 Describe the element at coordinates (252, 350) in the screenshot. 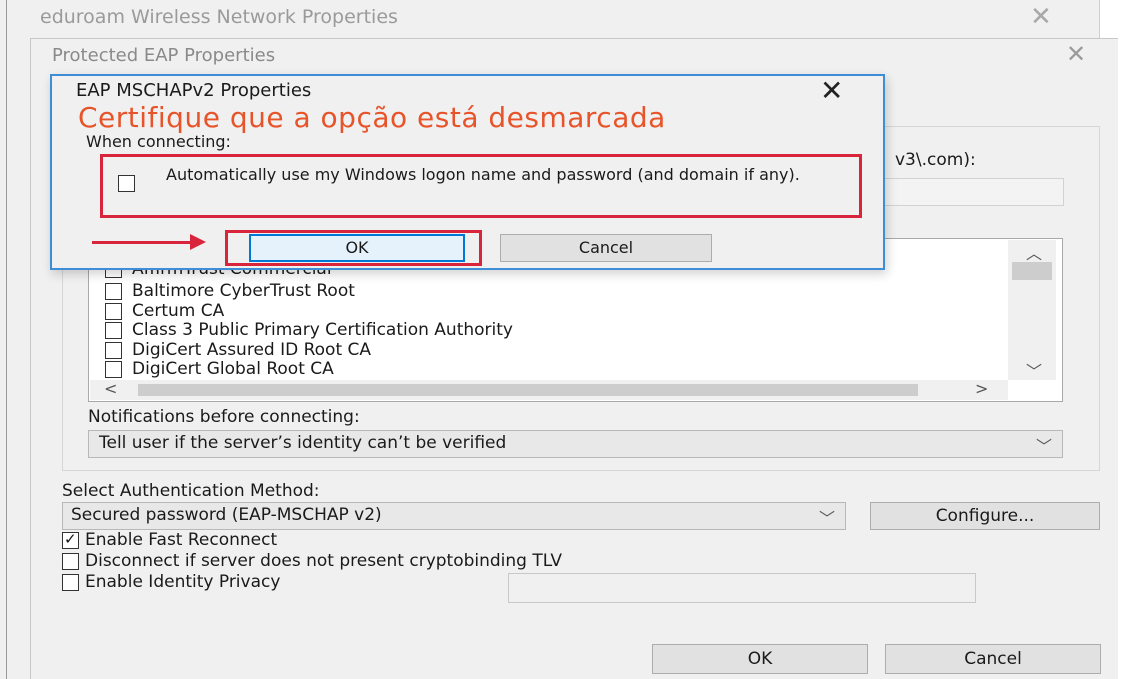

I see `cert-label: DigiCert Assured ID Root CA` at that location.